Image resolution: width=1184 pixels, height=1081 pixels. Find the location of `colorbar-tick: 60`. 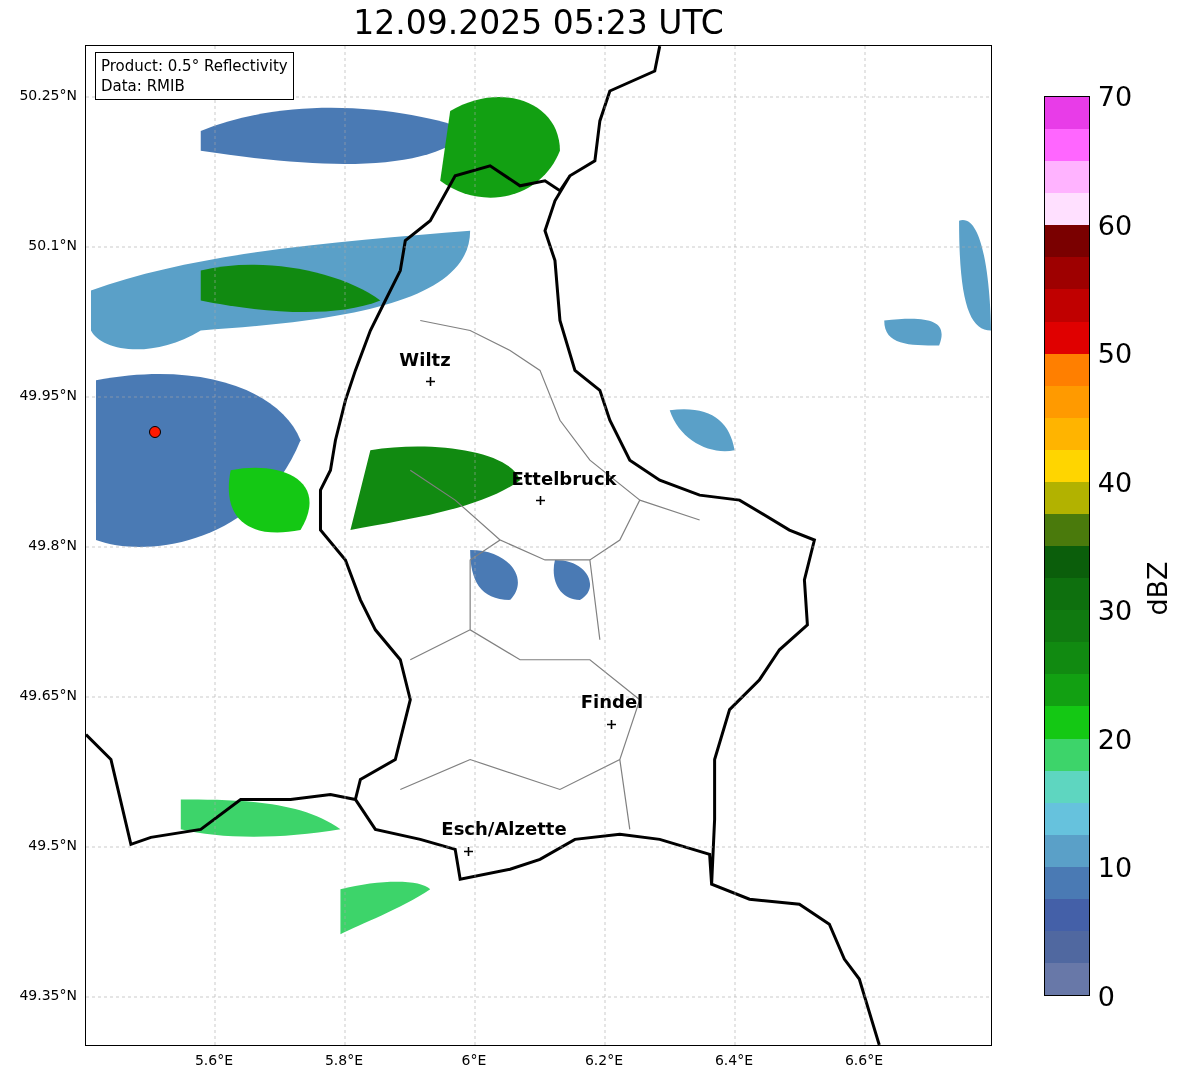

colorbar-tick: 60 is located at coordinates (1115, 225).